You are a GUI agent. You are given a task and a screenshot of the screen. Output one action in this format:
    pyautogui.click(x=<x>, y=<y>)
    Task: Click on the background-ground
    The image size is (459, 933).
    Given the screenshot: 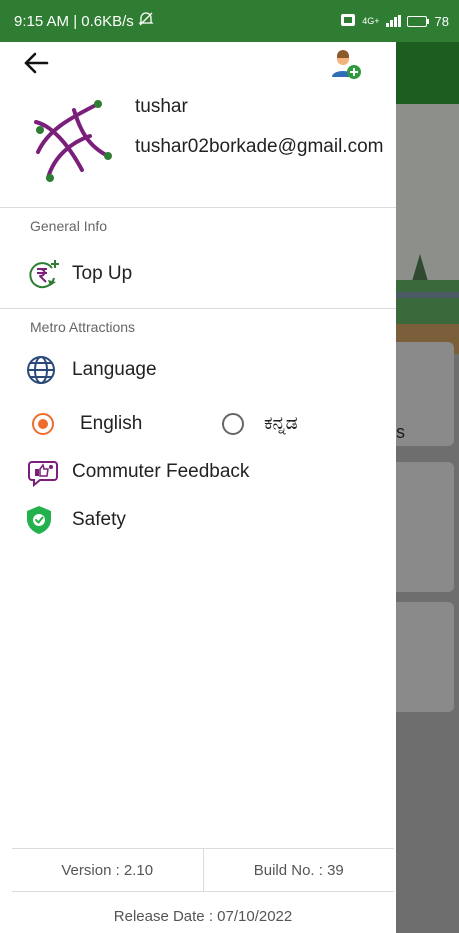 What is the action you would take?
    pyautogui.click(x=427, y=302)
    